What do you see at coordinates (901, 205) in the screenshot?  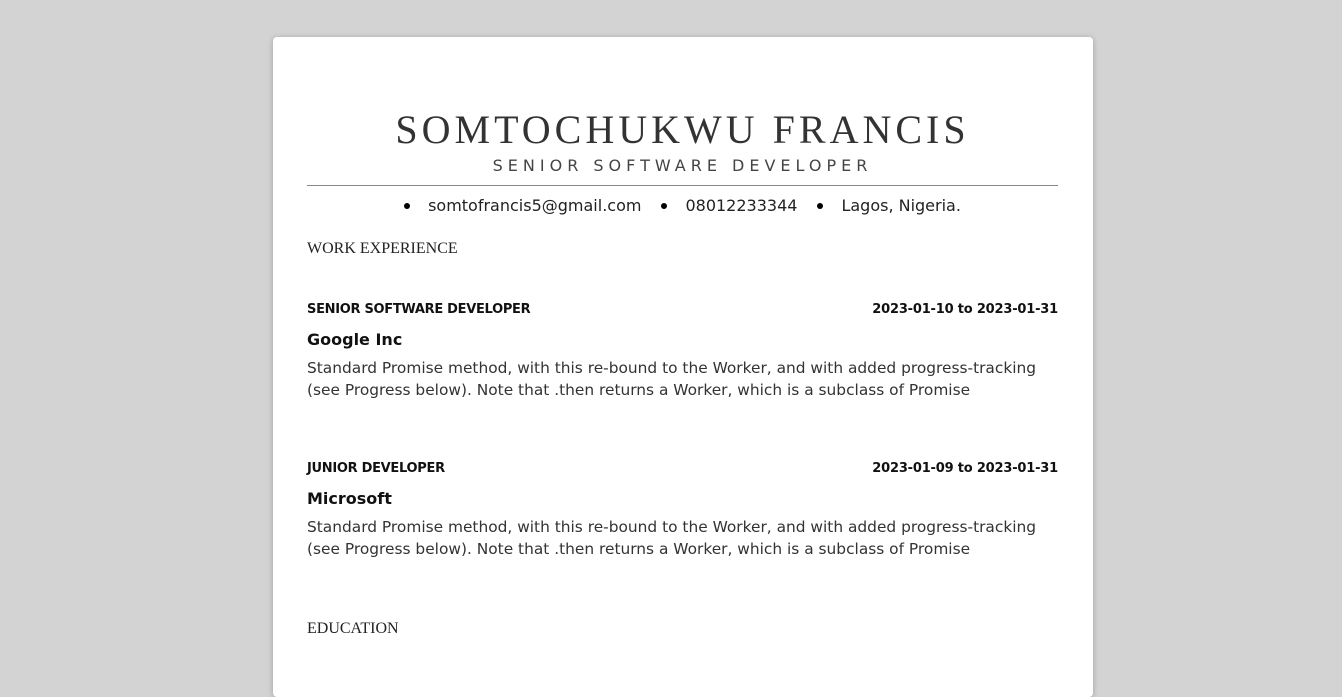 I see `location-text: Lagos, Nigeria.` at bounding box center [901, 205].